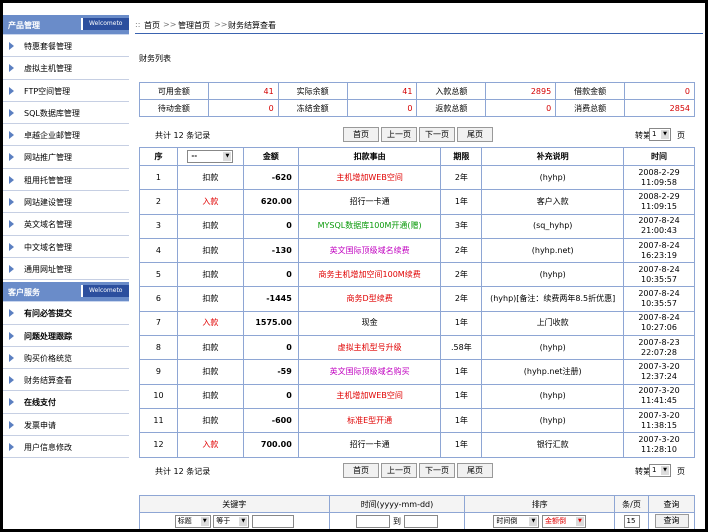  I want to click on sidebar-item: 有问必答提交, so click(66, 313).